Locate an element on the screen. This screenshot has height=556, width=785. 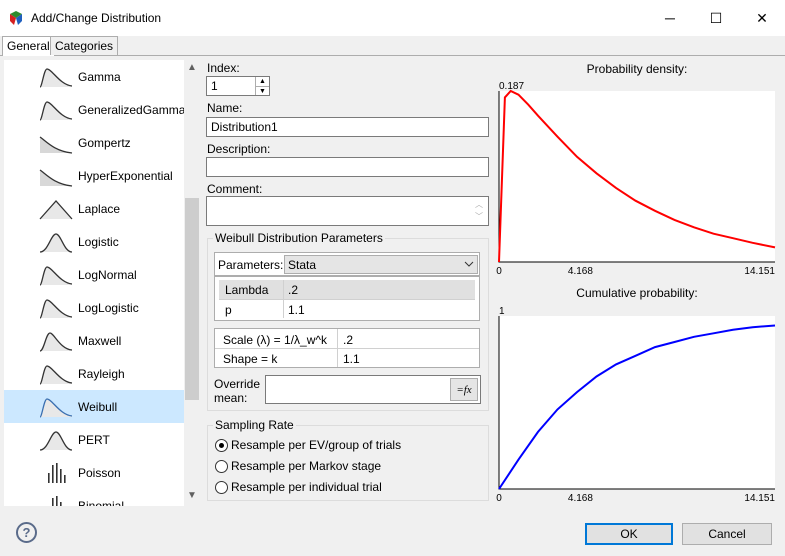
distribution-item-generalizedgamma: GeneralizedGamma is located at coordinates (94, 109).